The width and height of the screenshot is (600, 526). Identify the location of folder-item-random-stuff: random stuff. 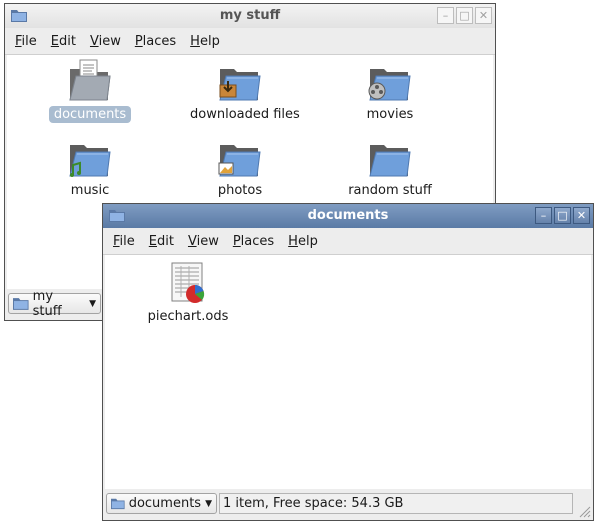
(390, 167).